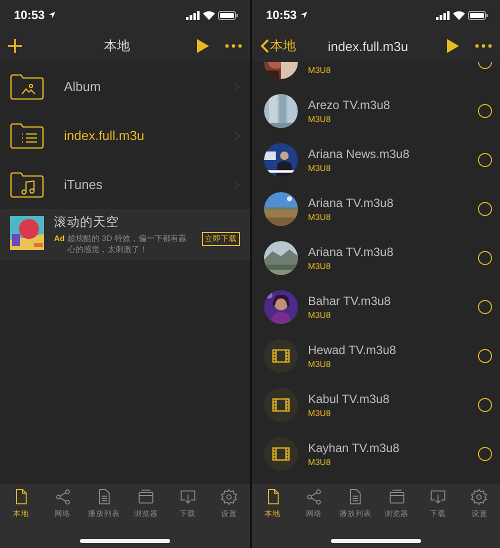 The width and height of the screenshot is (500, 548). I want to click on folder-name: iTunes, so click(84, 184).